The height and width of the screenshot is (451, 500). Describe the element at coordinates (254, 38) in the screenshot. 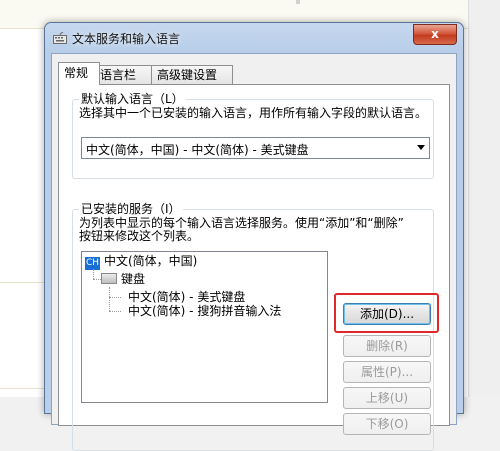

I see `title-bar: 文本服务和输入语言 x` at that location.